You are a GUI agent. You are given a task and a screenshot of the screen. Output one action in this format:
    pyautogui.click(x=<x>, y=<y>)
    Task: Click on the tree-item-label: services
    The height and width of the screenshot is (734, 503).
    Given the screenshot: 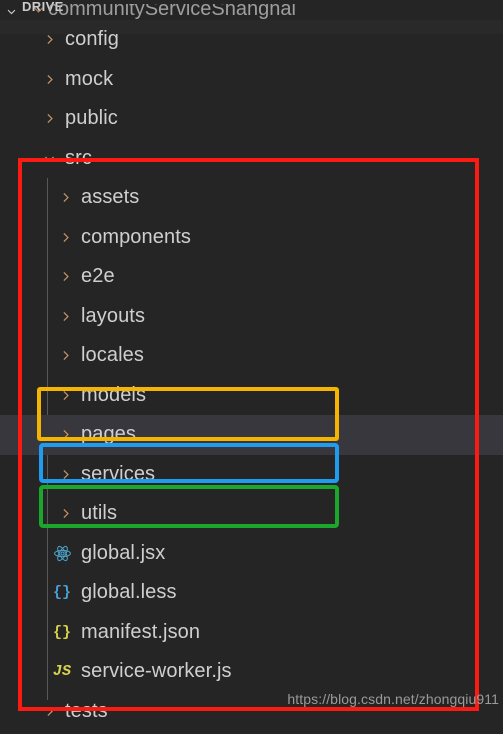 What is the action you would take?
    pyautogui.click(x=118, y=473)
    